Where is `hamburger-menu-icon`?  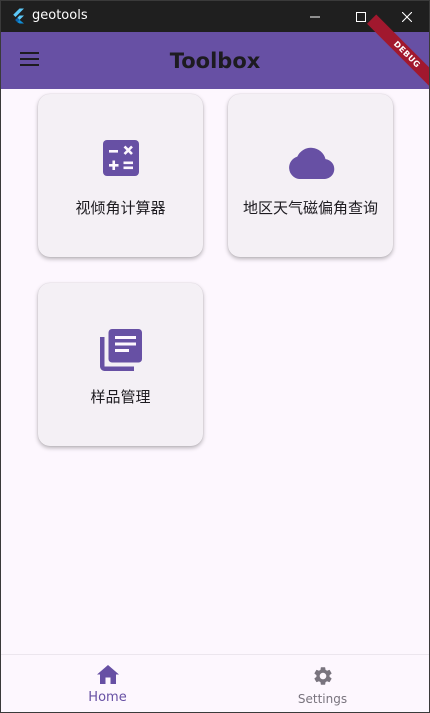 hamburger-menu-icon is located at coordinates (30, 60).